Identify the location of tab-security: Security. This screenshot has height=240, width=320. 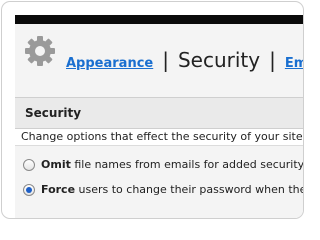
(219, 60).